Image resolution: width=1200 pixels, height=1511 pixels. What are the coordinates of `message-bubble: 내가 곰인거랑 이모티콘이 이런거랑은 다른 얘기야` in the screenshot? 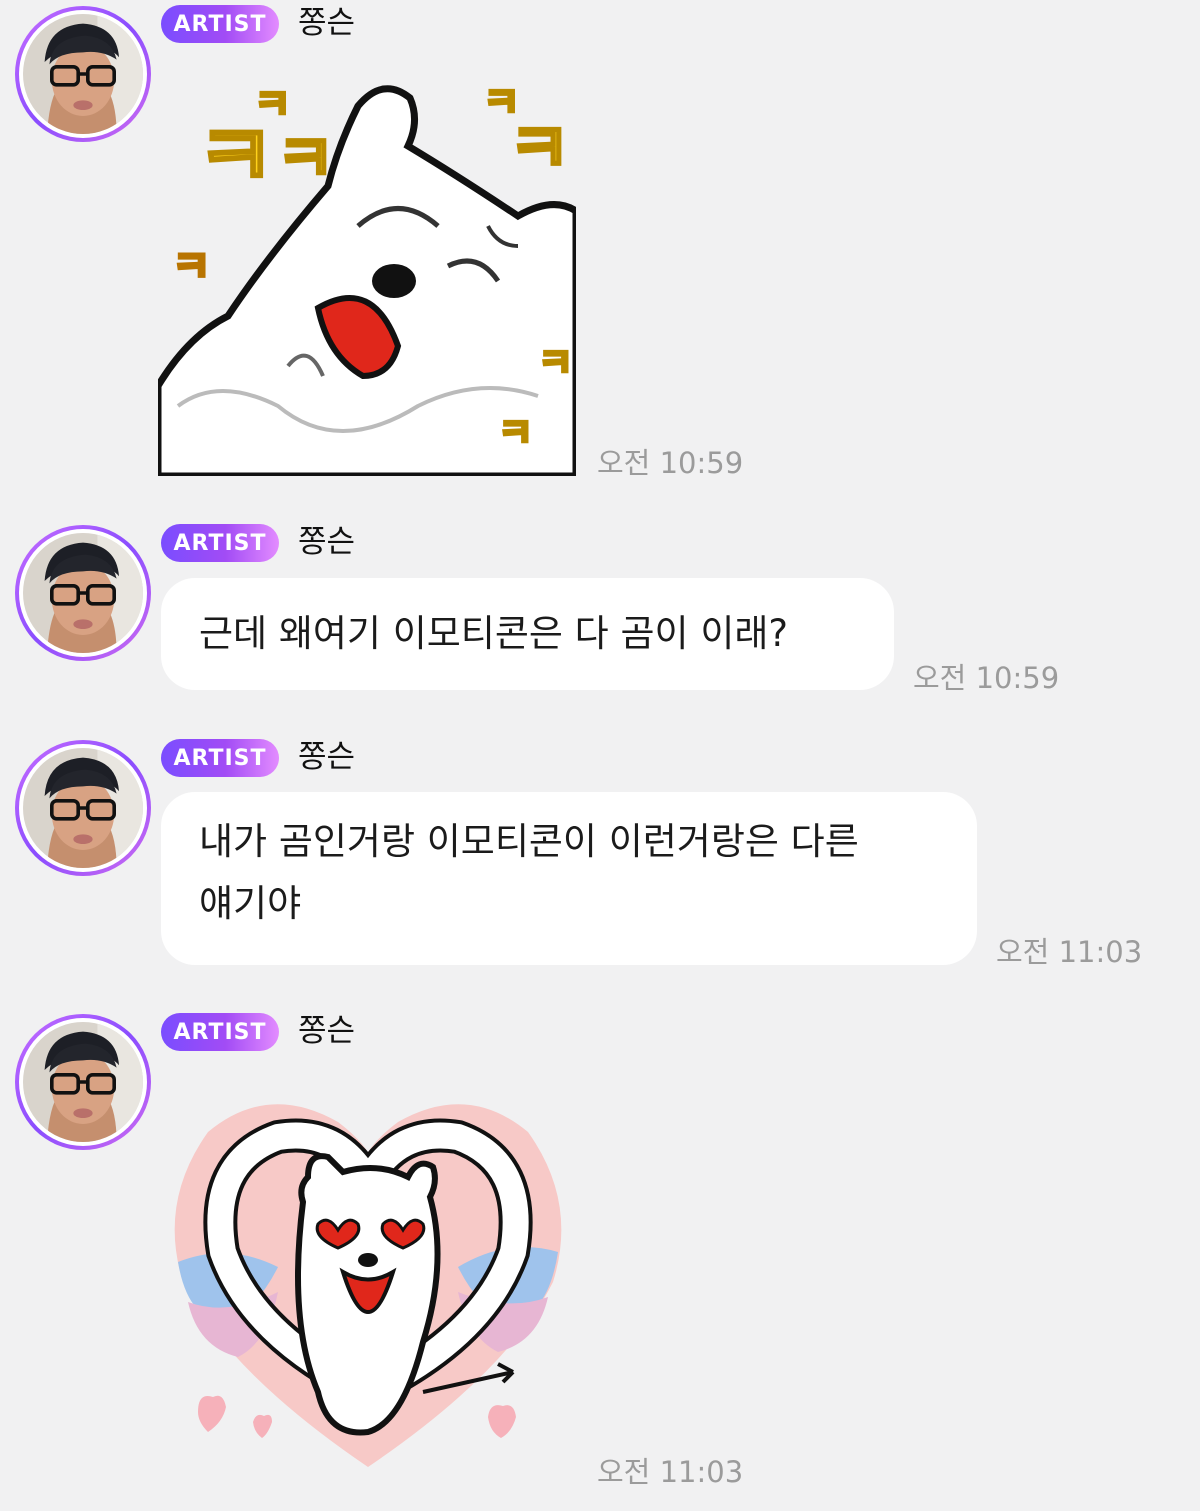 It's located at (569, 878).